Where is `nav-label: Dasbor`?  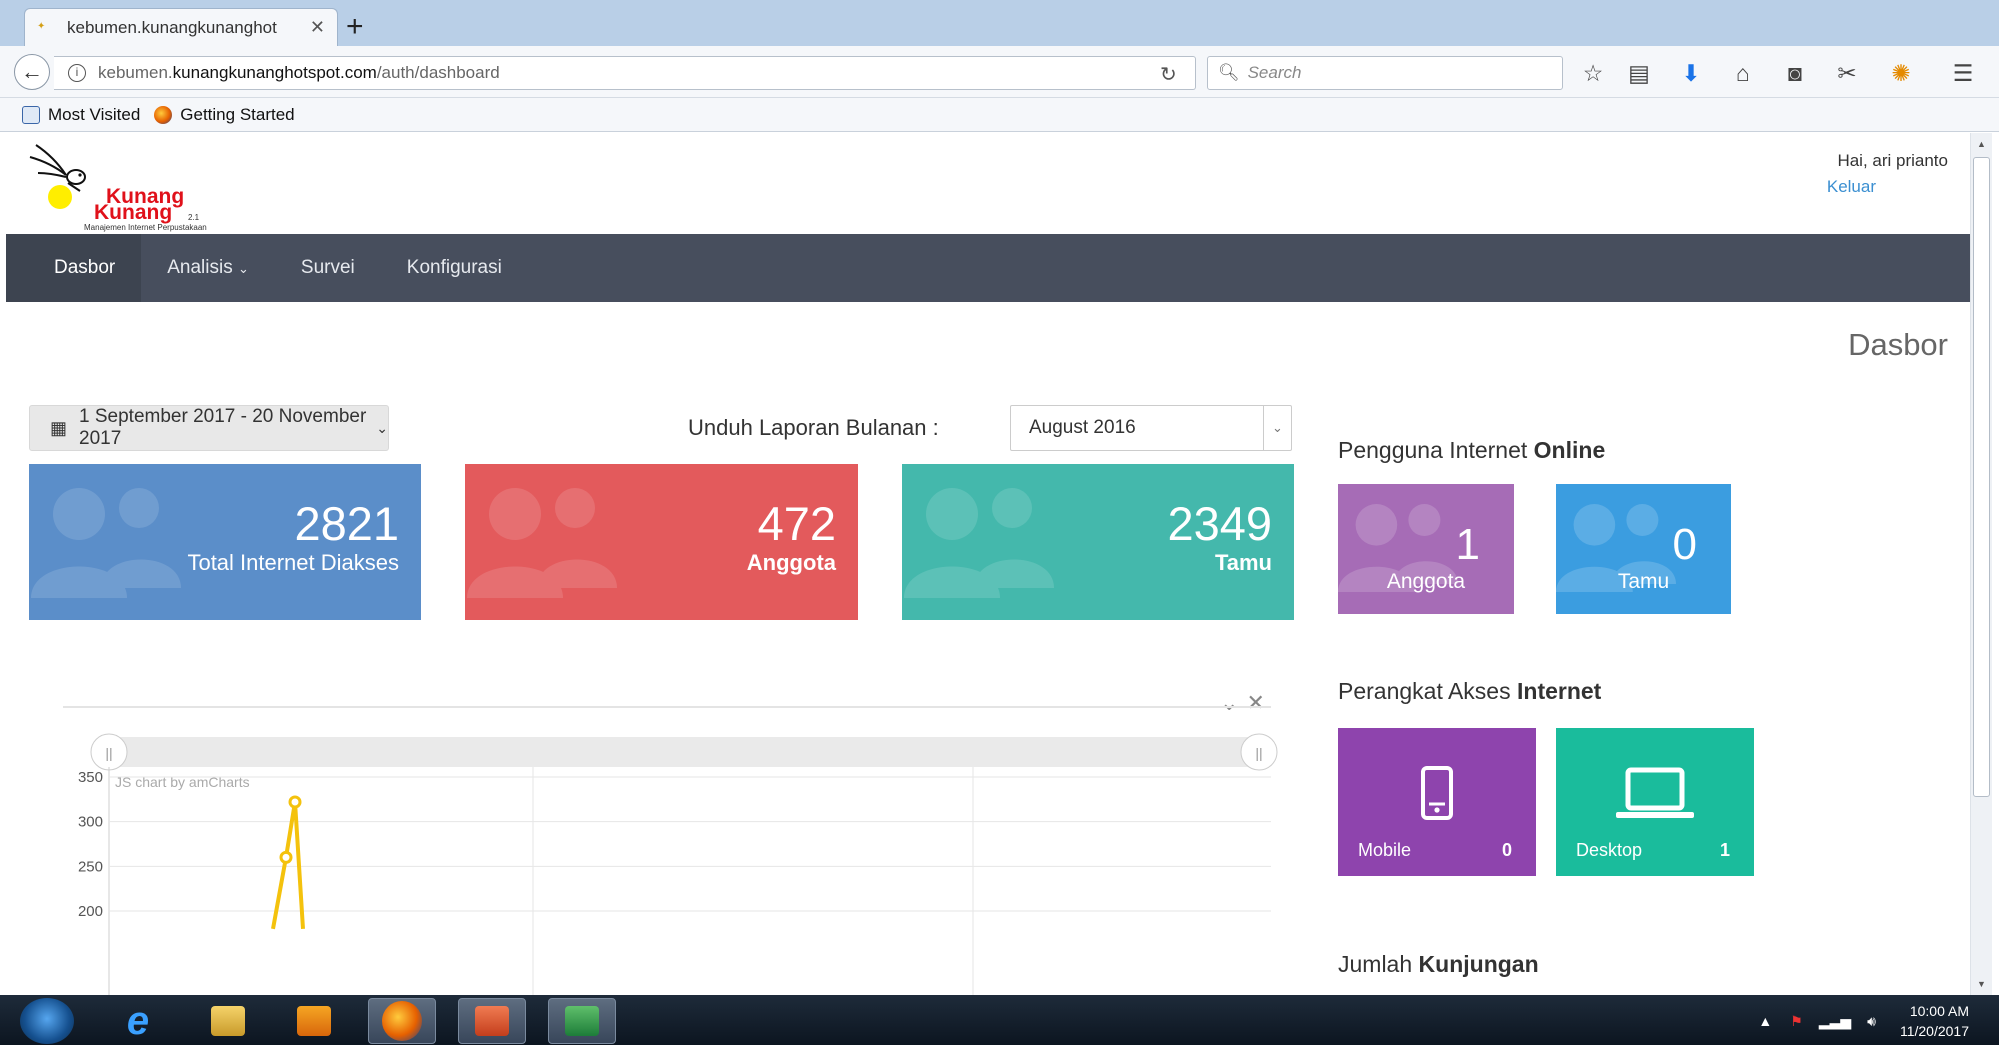 nav-label: Dasbor is located at coordinates (85, 267).